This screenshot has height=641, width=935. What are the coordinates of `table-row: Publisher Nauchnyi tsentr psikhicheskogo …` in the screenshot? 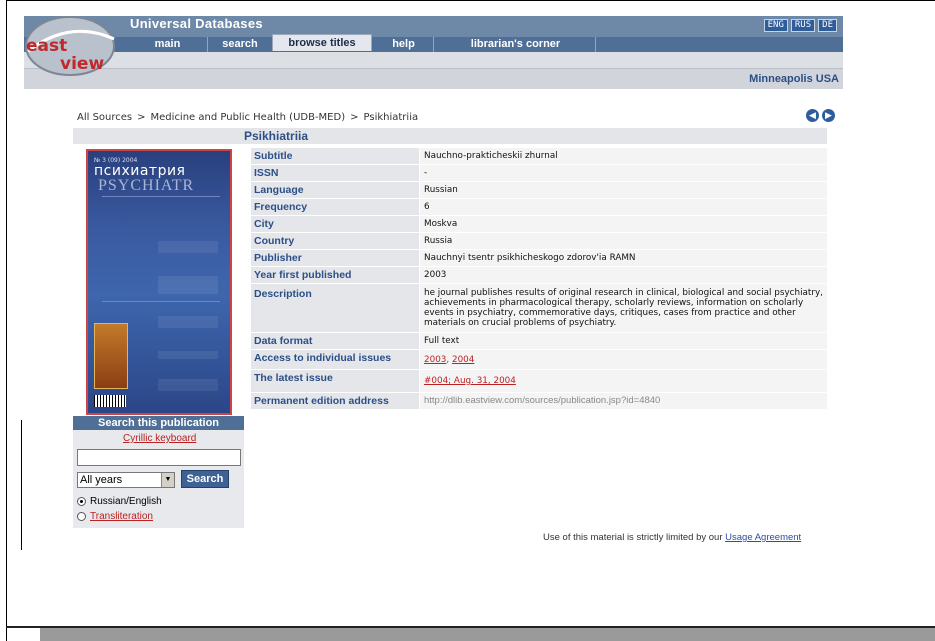 It's located at (539, 258).